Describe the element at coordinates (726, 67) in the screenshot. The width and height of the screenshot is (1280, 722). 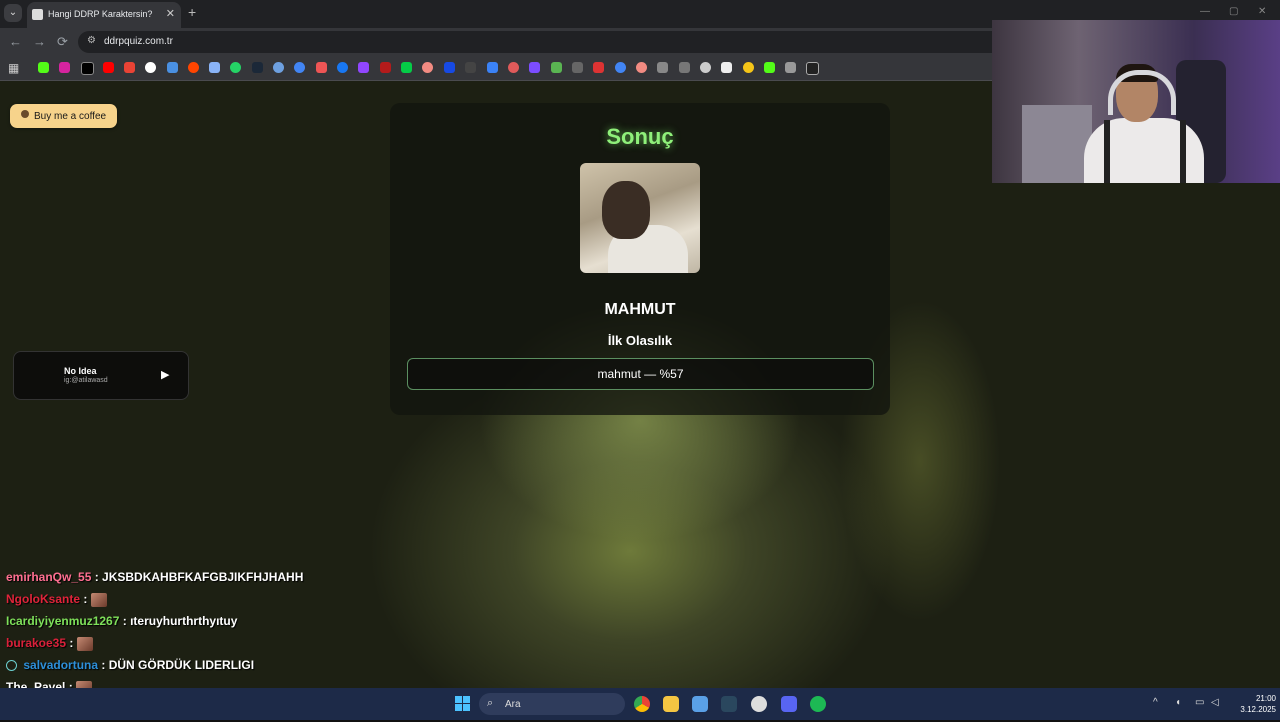
I see `stack-icon` at that location.